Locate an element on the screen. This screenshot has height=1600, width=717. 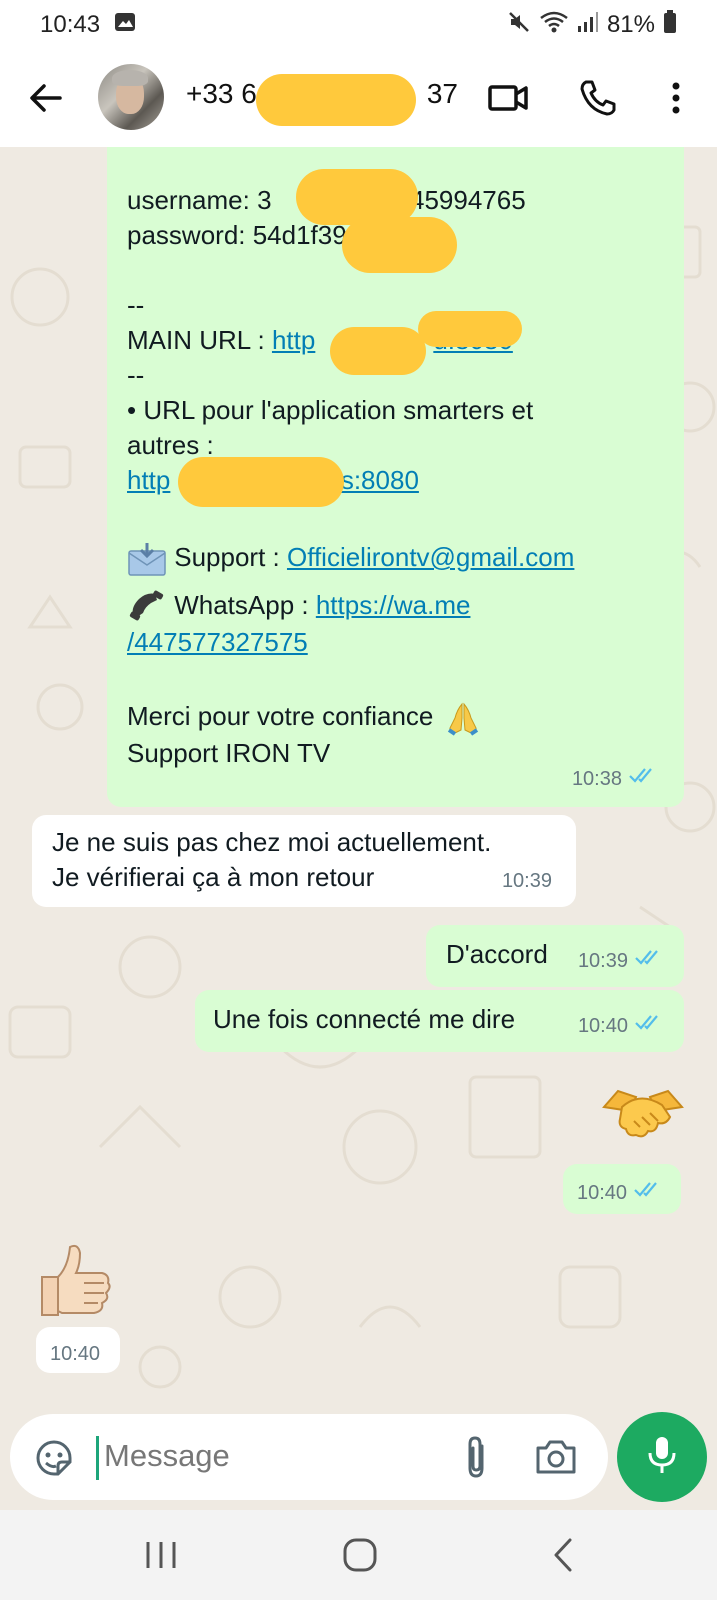
more-vert-icon is located at coordinates (676, 98).